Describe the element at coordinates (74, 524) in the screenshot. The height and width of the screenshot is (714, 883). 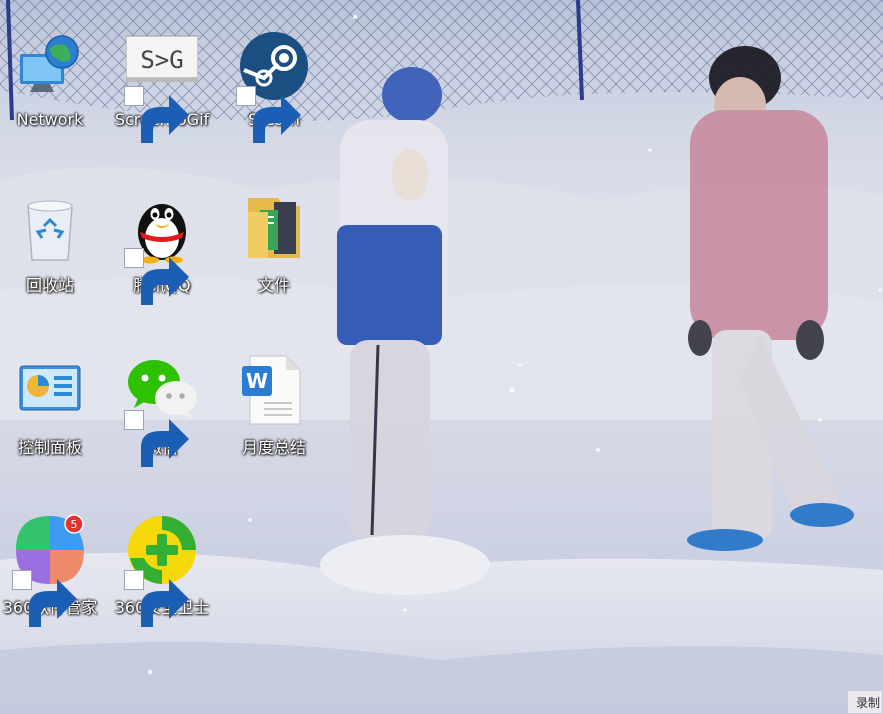
I see `svg-text: 5` at that location.